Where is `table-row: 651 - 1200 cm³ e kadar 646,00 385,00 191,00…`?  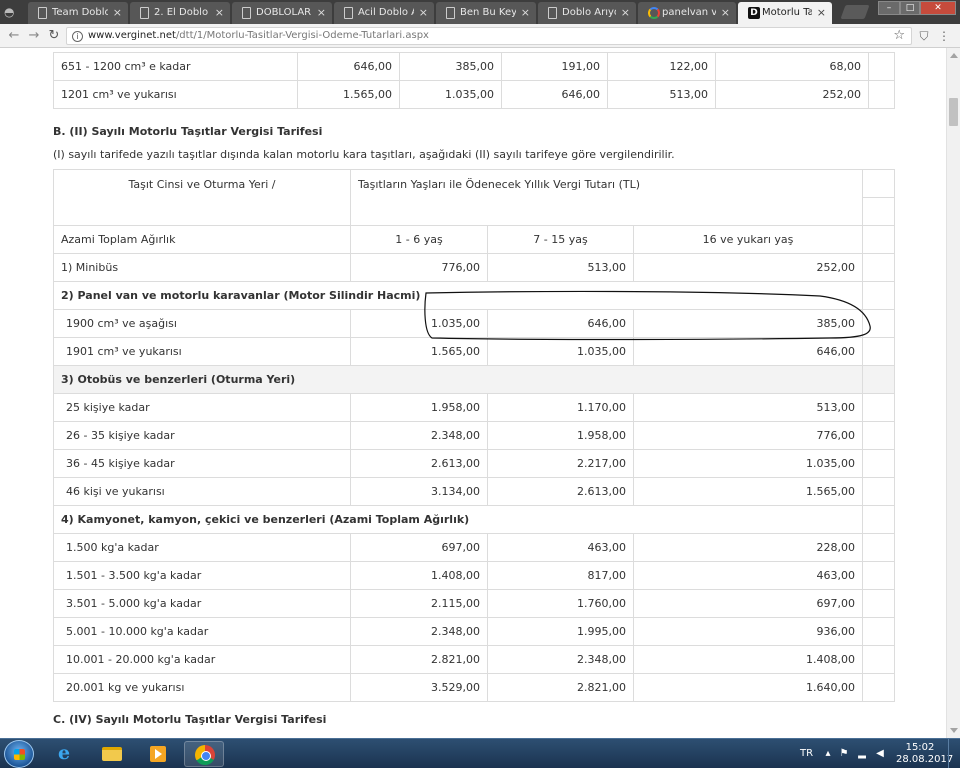
table-row: 651 - 1200 cm³ e kadar 646,00 385,00 191,00… is located at coordinates (474, 66).